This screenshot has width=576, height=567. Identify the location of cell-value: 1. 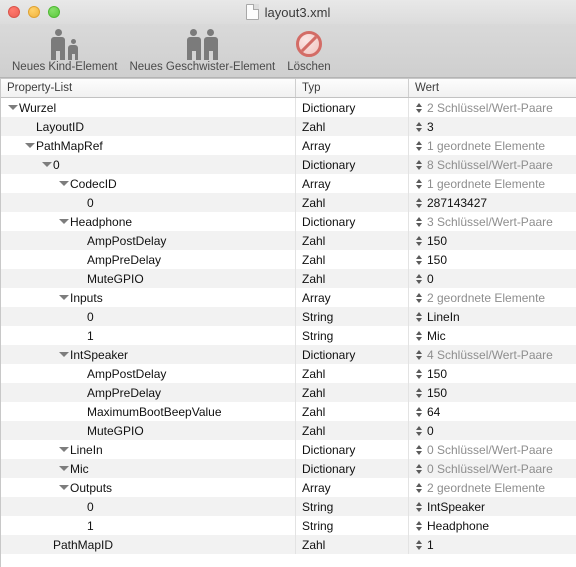
(492, 544).